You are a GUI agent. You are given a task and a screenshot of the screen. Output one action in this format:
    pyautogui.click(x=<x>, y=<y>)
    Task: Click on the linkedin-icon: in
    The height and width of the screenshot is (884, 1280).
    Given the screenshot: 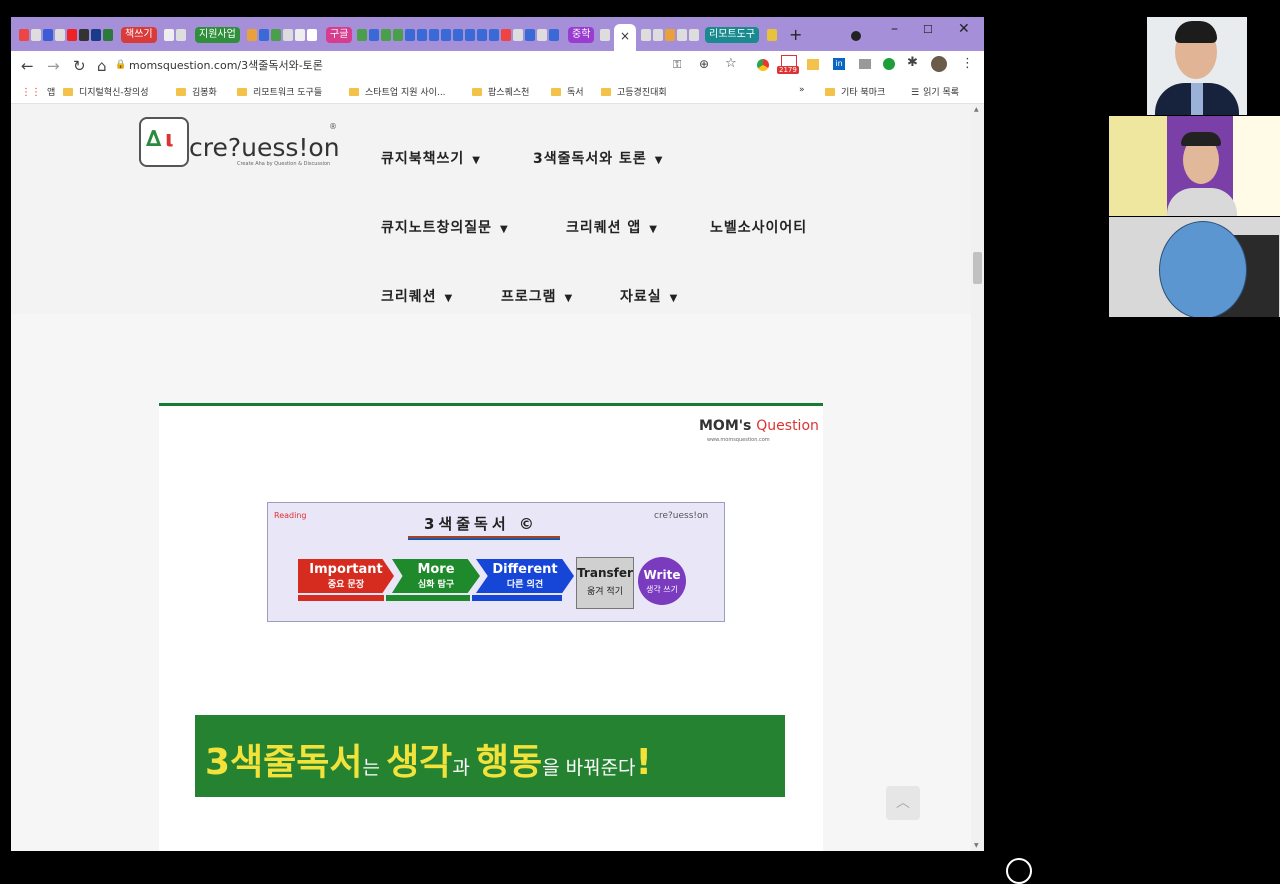 What is the action you would take?
    pyautogui.click(x=839, y=64)
    